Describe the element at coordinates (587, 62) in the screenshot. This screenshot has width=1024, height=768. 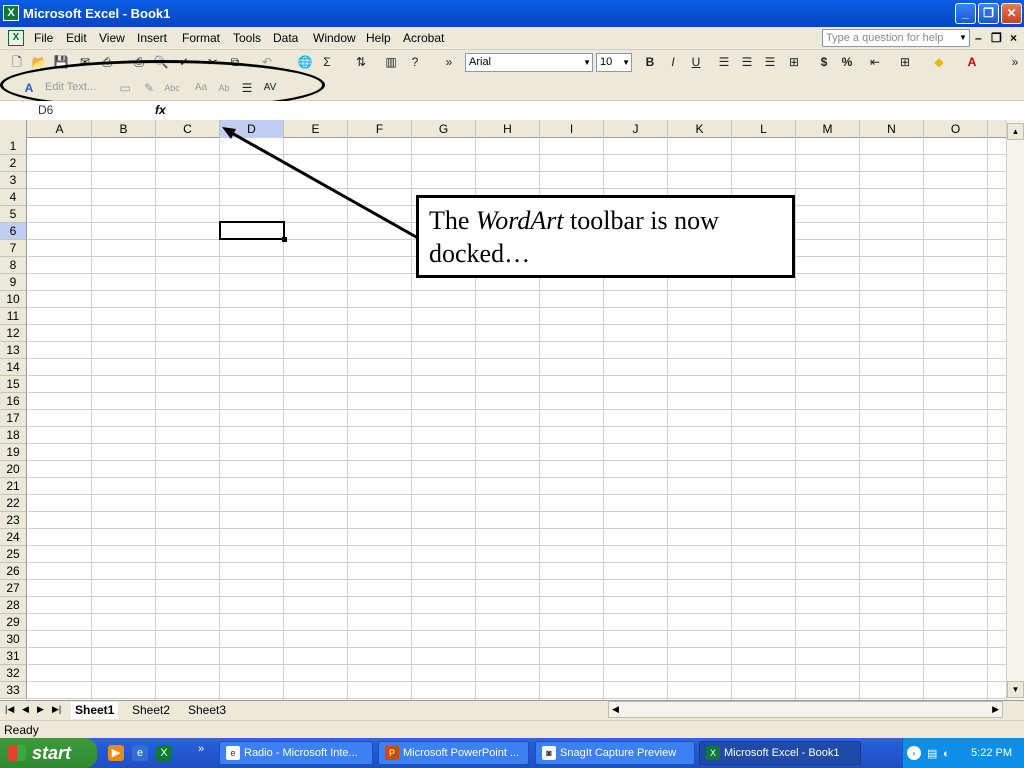
I see `chevron-down-icon: ▼` at that location.